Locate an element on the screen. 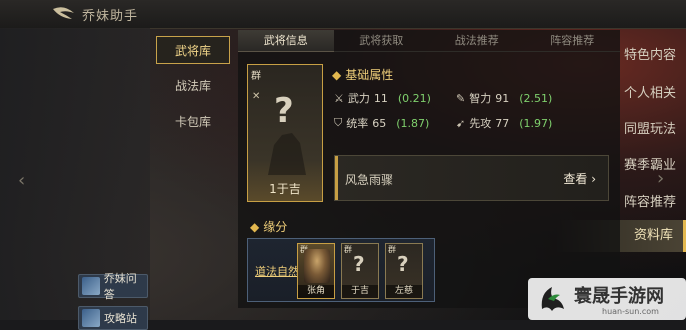 This screenshot has width=686, height=330. fate-member-card: 群 ? 左慈 is located at coordinates (404, 271).